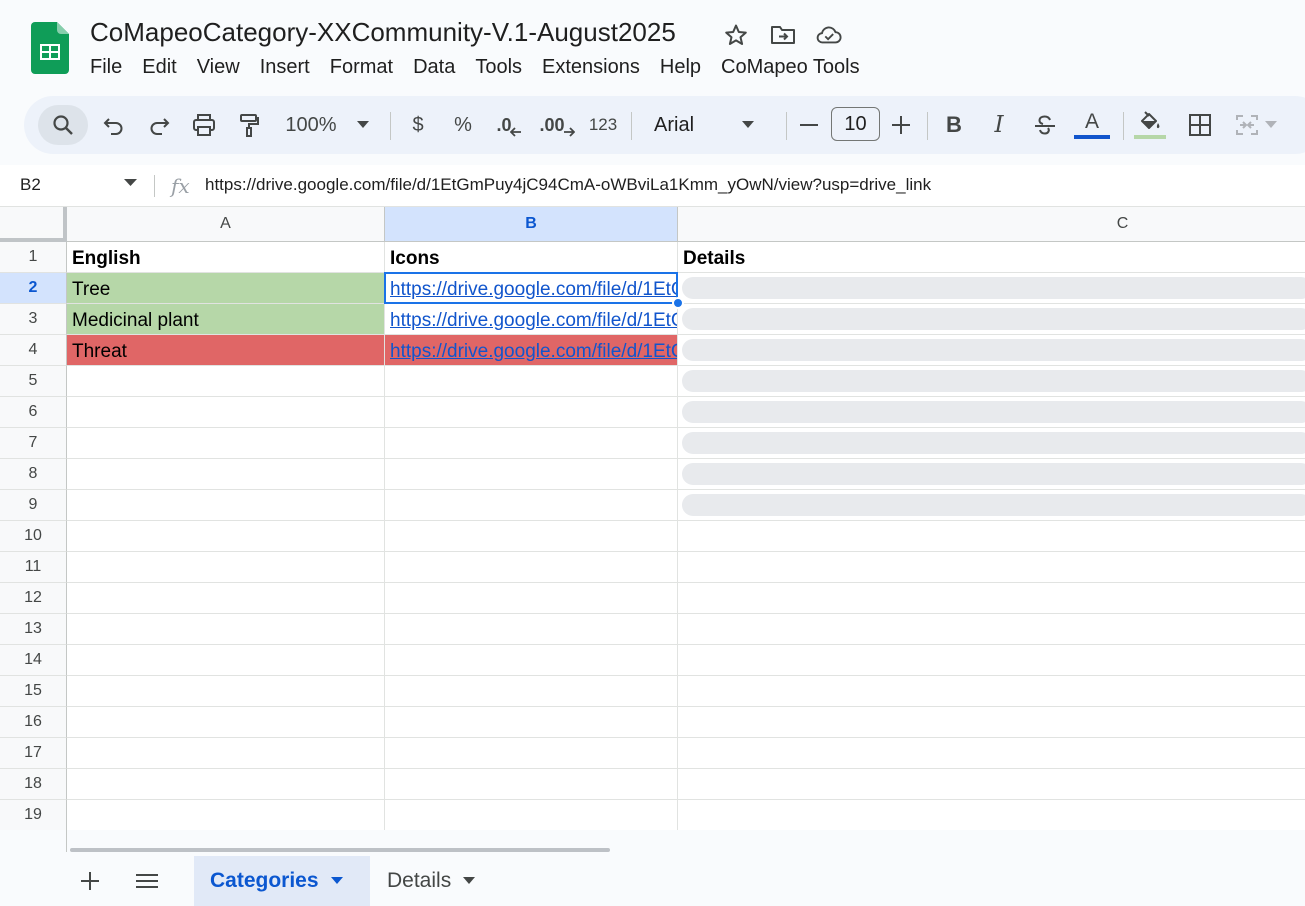  Describe the element at coordinates (531, 598) in the screenshot. I see `cell-b12` at that location.